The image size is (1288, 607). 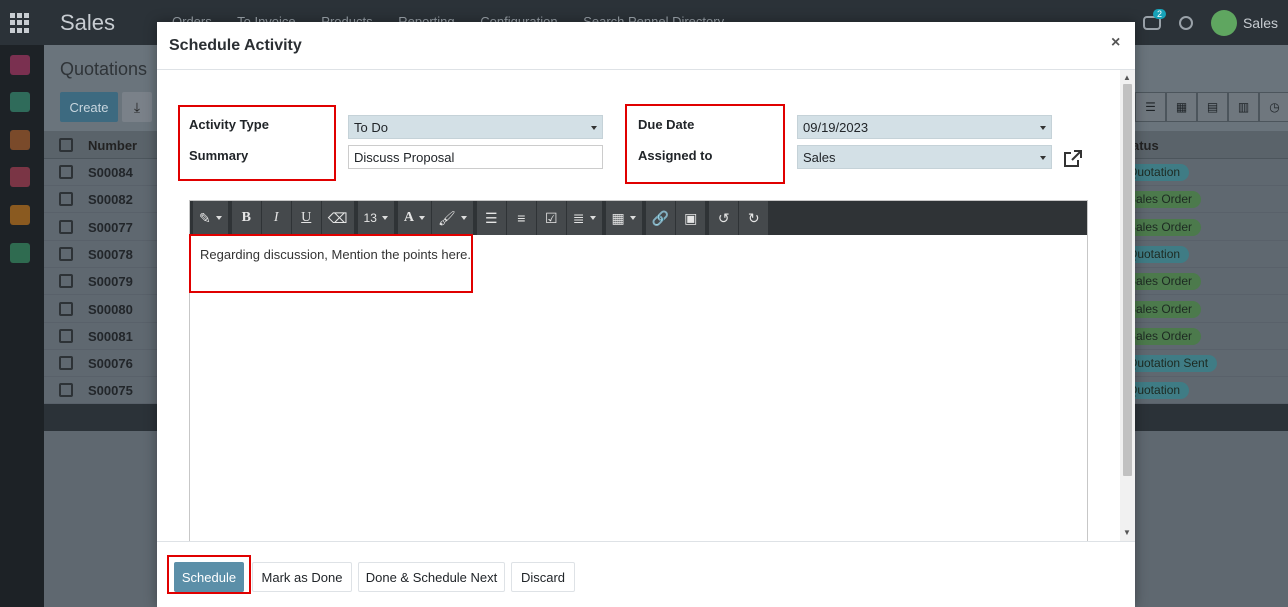 I want to click on row-number: S00078, so click(x=110, y=254).